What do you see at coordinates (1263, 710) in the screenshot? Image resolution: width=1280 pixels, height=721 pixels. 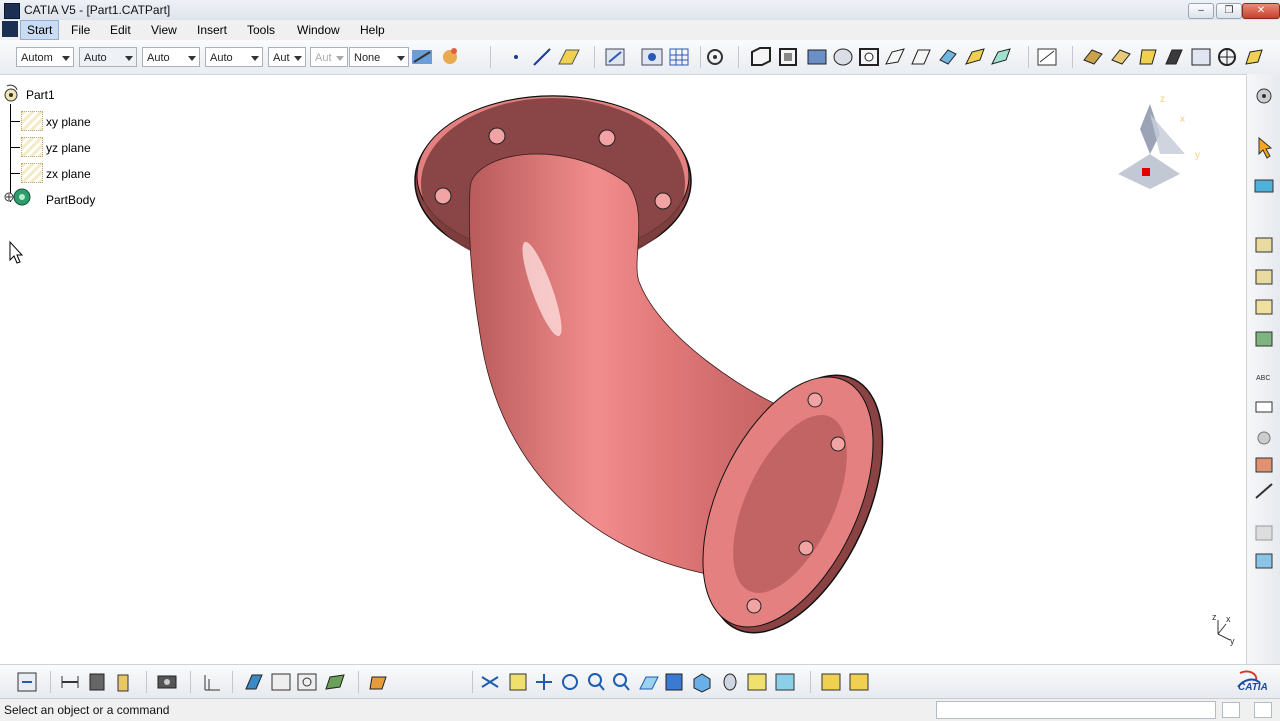 I see `stop-command-icon` at bounding box center [1263, 710].